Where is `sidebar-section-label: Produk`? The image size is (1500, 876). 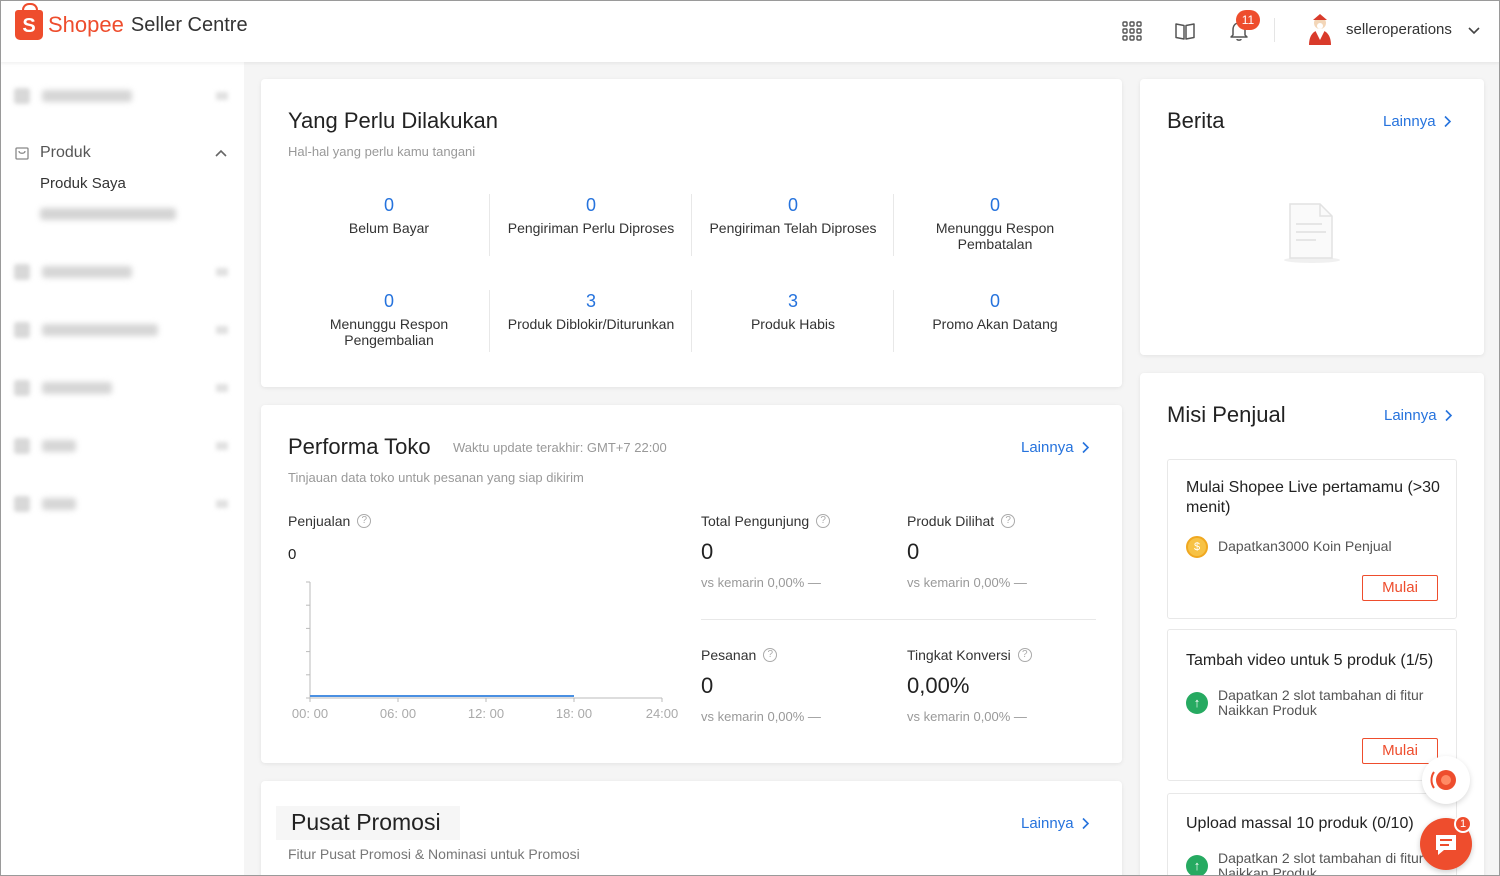
sidebar-section-label: Produk is located at coordinates (65, 152).